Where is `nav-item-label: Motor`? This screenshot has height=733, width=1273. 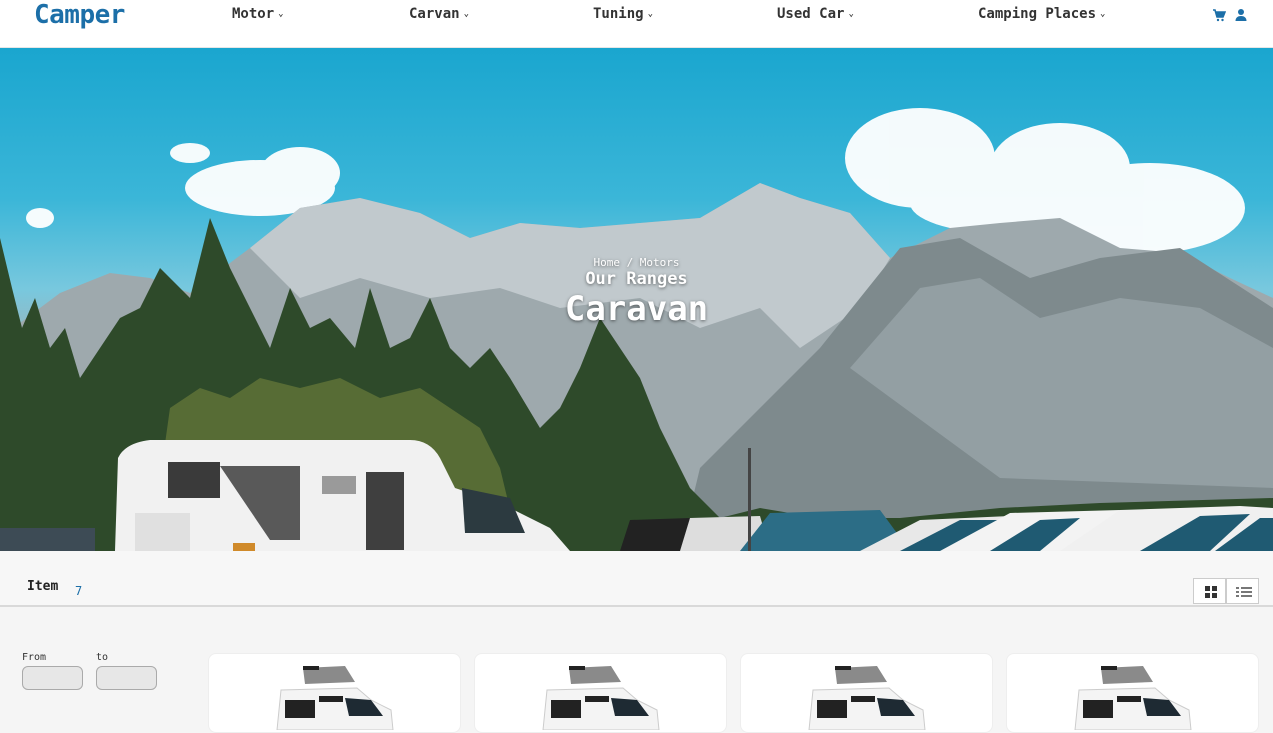 nav-item-label: Motor is located at coordinates (253, 14).